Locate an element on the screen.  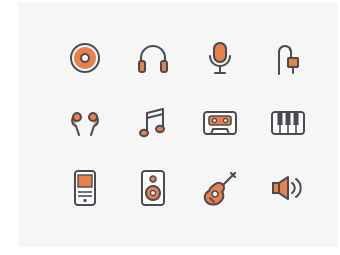
piano-keyboard-icon is located at coordinates (288, 123).